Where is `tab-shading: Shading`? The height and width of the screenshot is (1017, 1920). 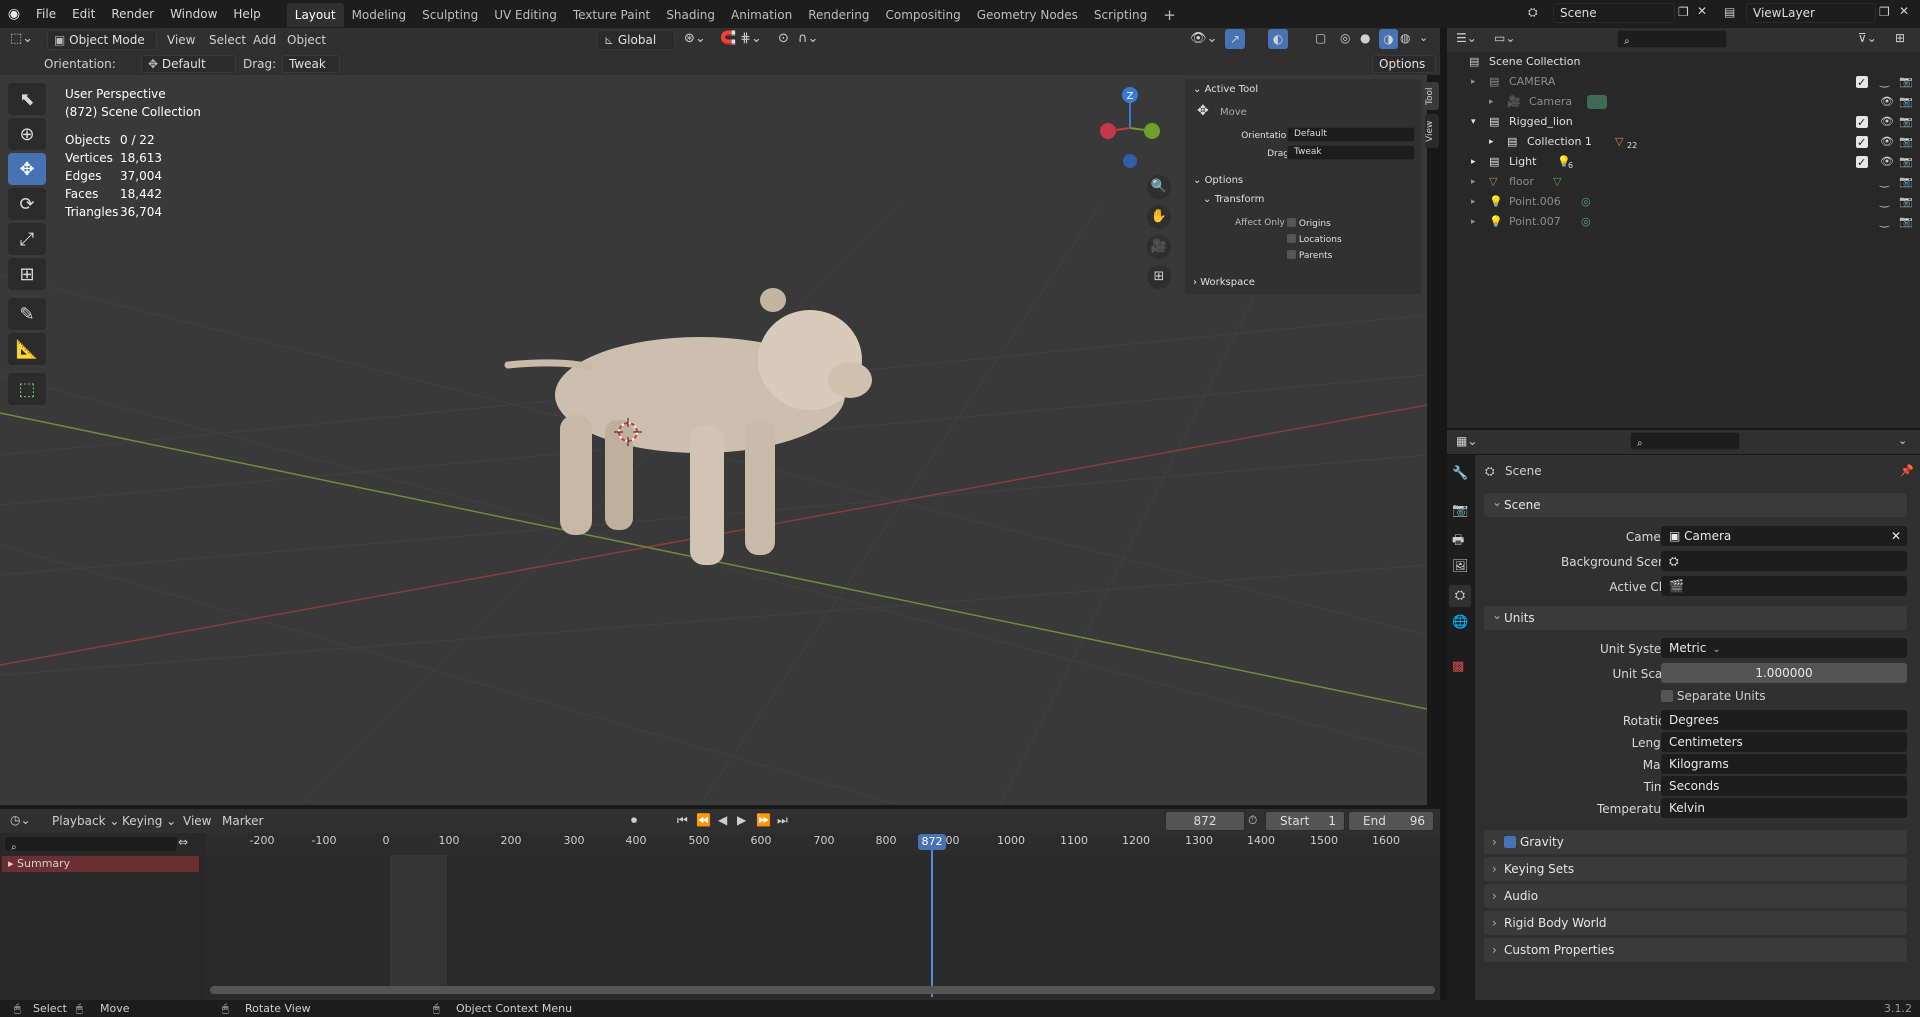 tab-shading: Shading is located at coordinates (690, 15).